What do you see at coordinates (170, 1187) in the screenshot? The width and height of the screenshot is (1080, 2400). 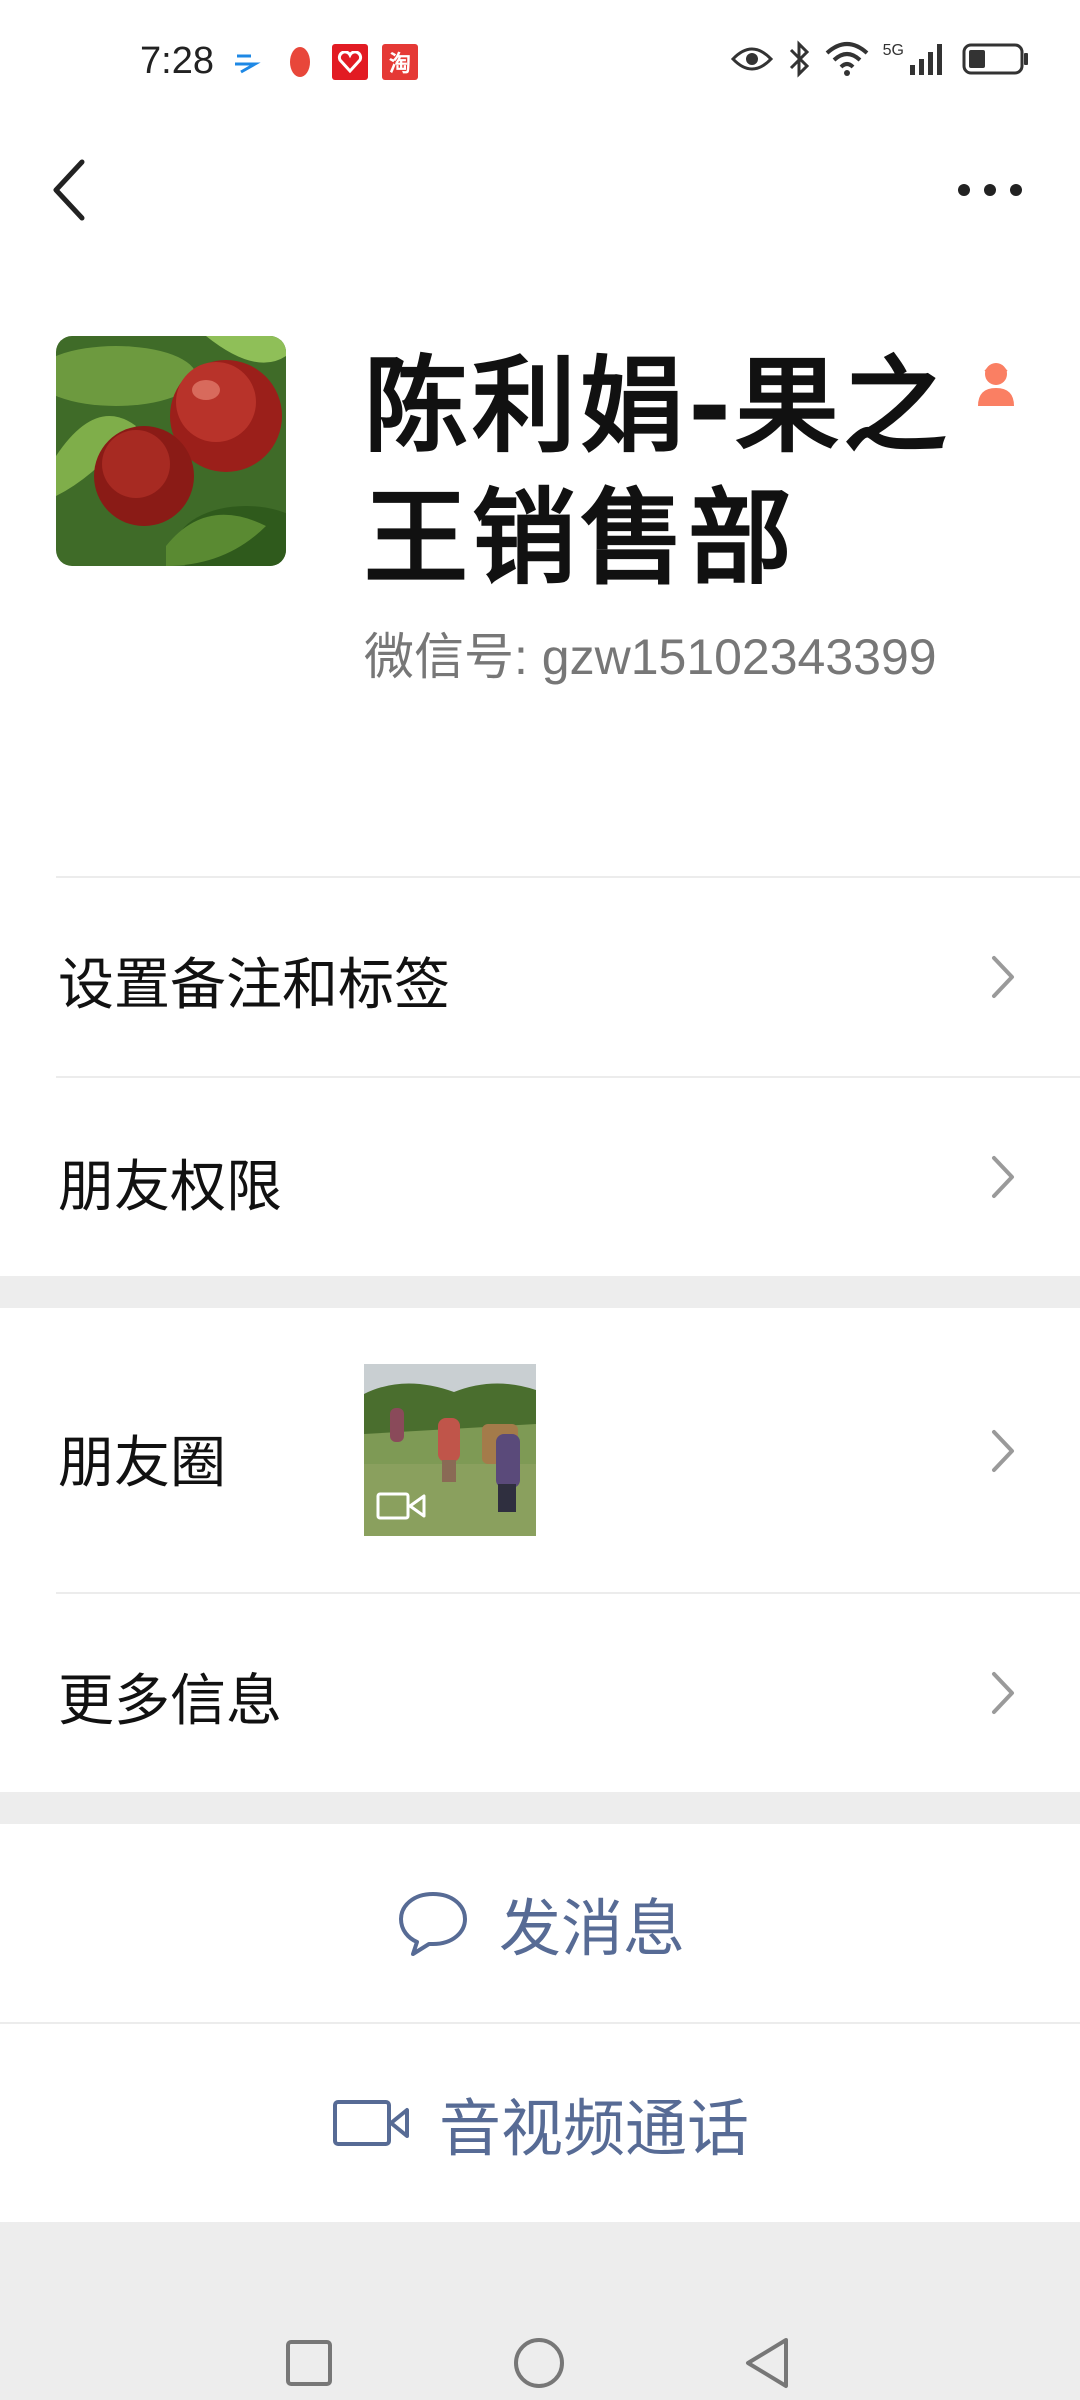 I see `friend-permissions-label: 朋友权限` at bounding box center [170, 1187].